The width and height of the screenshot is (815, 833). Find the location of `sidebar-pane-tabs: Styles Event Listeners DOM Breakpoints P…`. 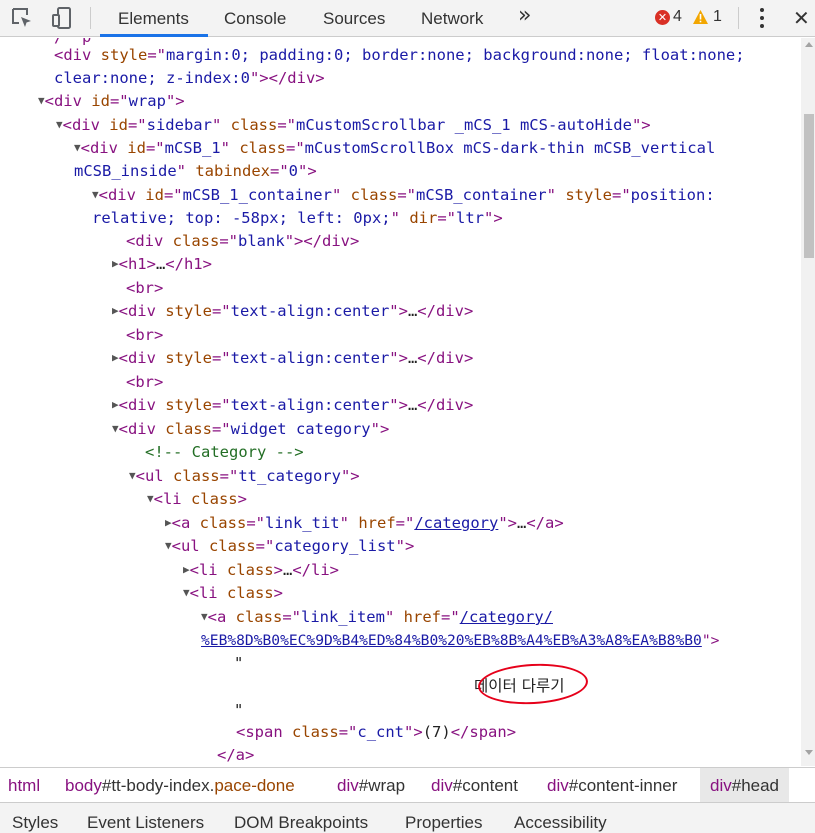

sidebar-pane-tabs: Styles Event Listeners DOM Breakpoints P… is located at coordinates (407, 818).